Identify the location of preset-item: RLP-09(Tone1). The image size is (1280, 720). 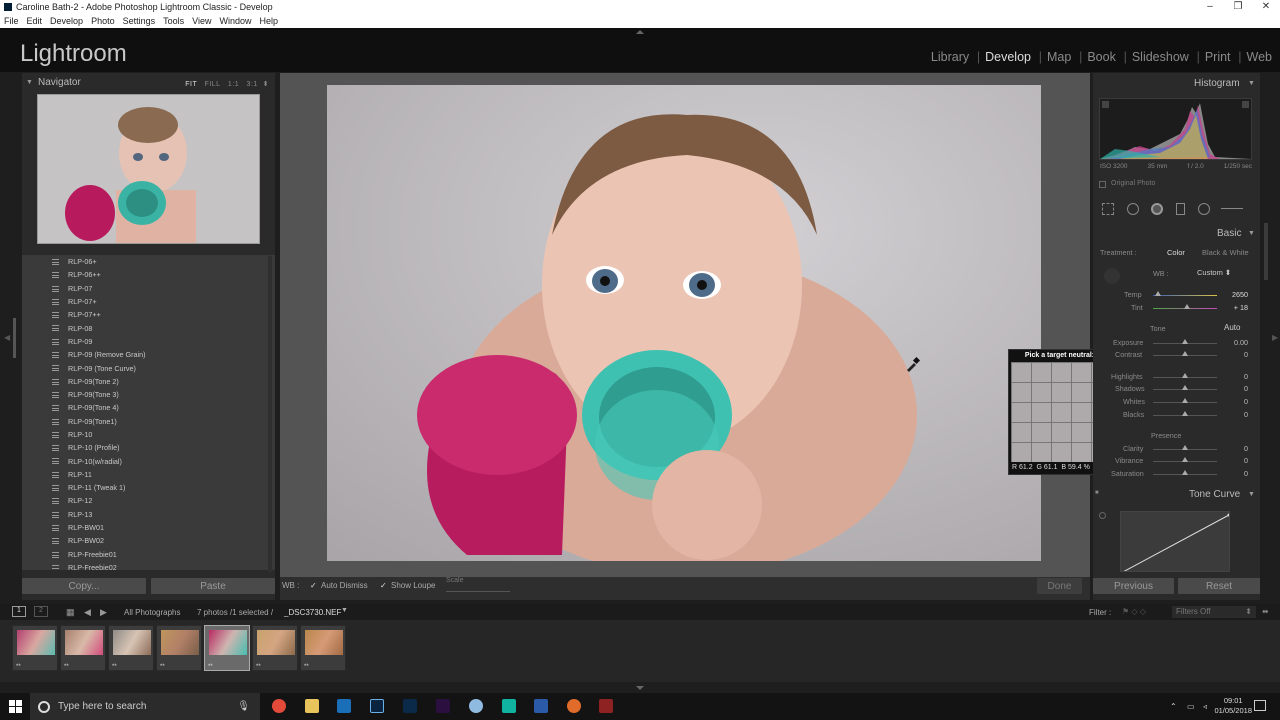
(148, 421).